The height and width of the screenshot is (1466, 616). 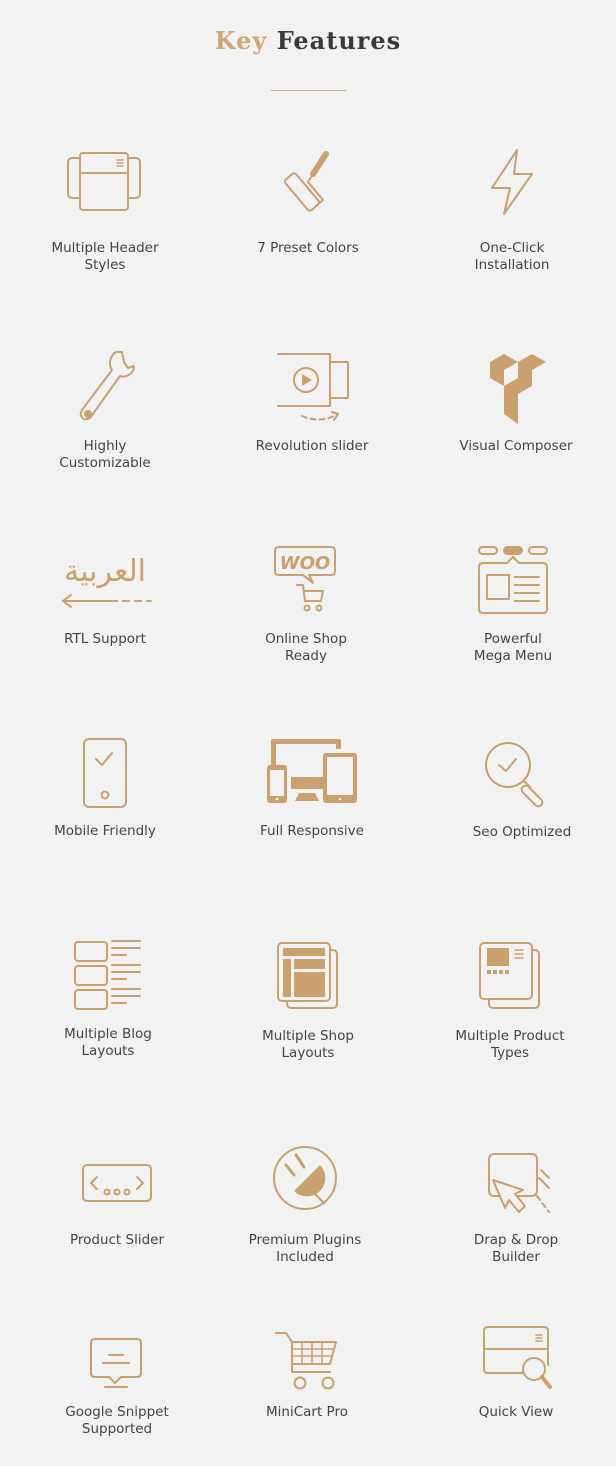 I want to click on mega-menu-icon, so click(x=513, y=580).